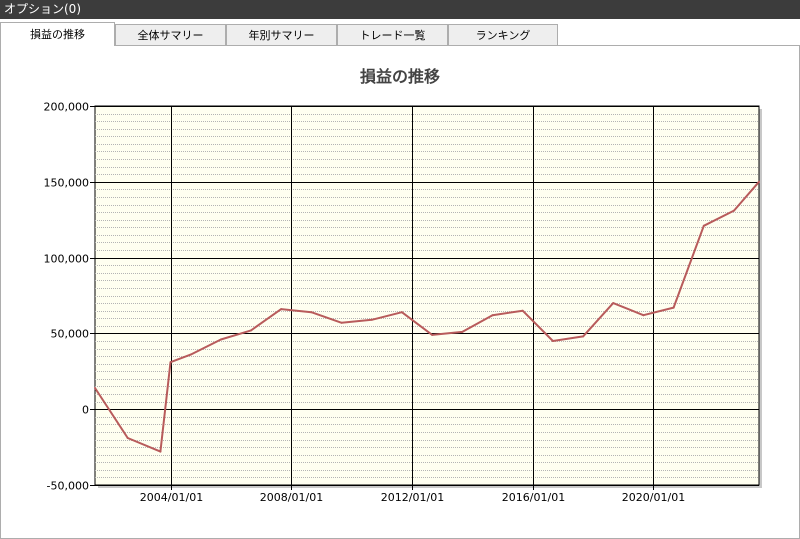 The width and height of the screenshot is (800, 539). Describe the element at coordinates (653, 497) in the screenshot. I see `x-tick-label: 2020/01/01` at that location.